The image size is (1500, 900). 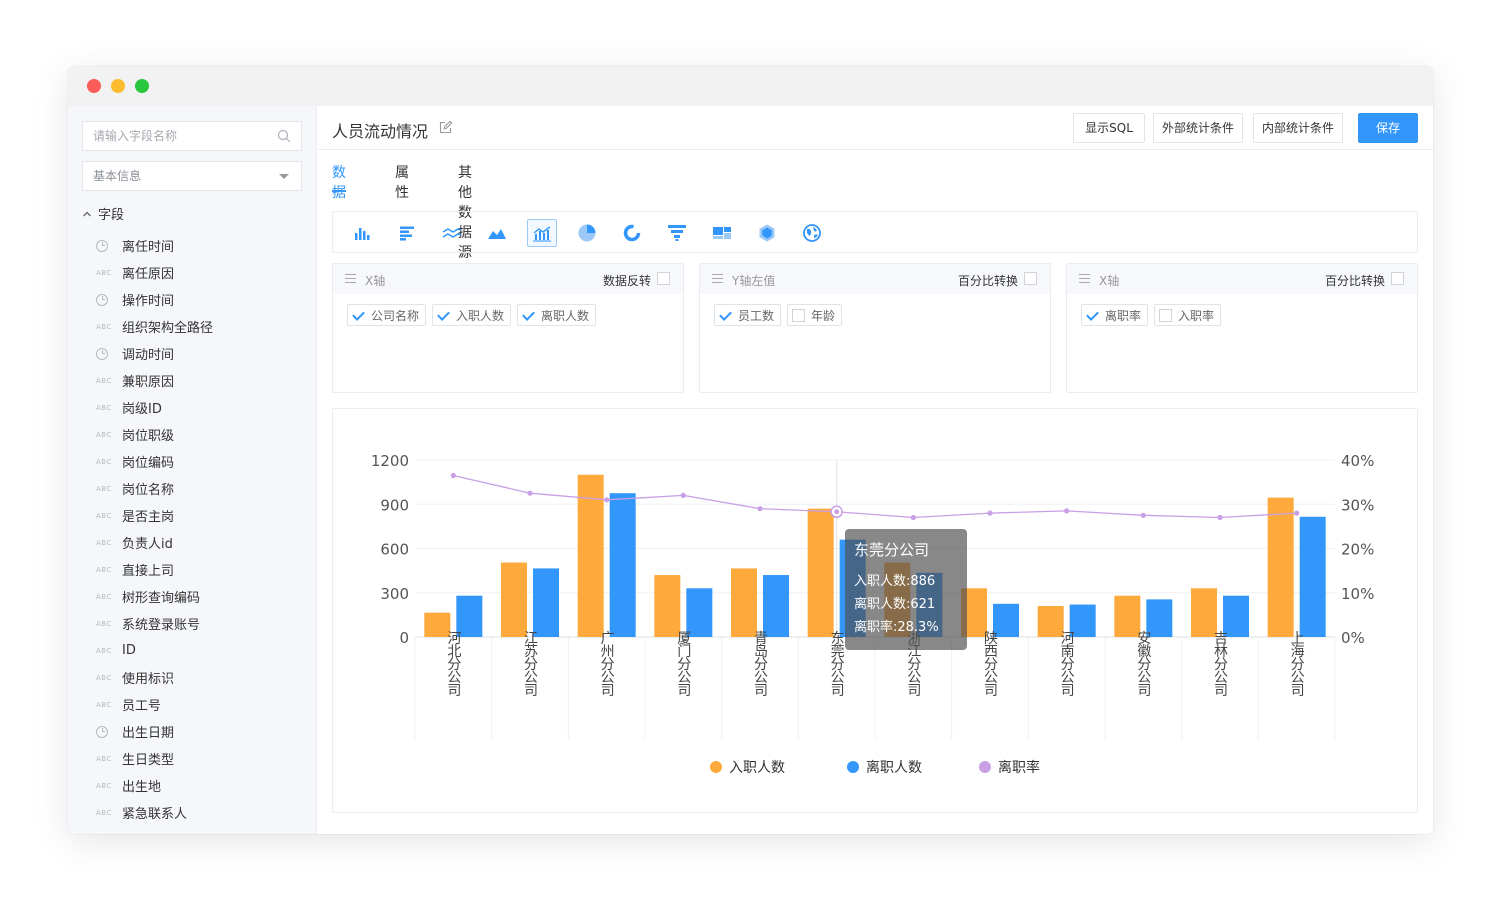 I want to click on axis-field-tag: 员工数, so click(x=748, y=315).